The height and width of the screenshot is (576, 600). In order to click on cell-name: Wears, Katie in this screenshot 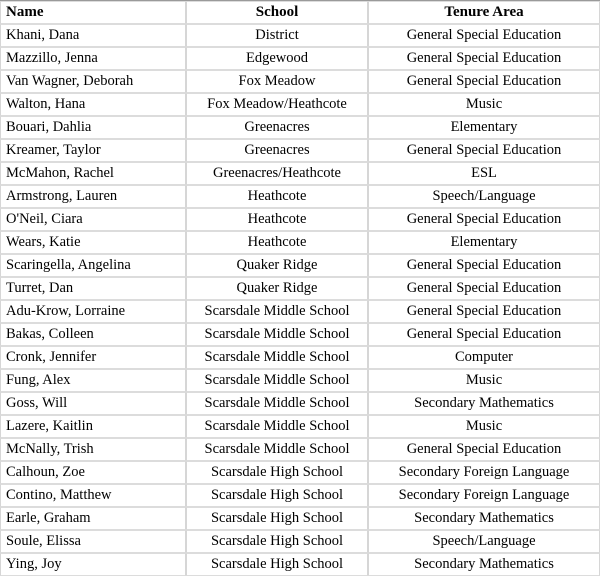, I will do `click(93, 242)`.